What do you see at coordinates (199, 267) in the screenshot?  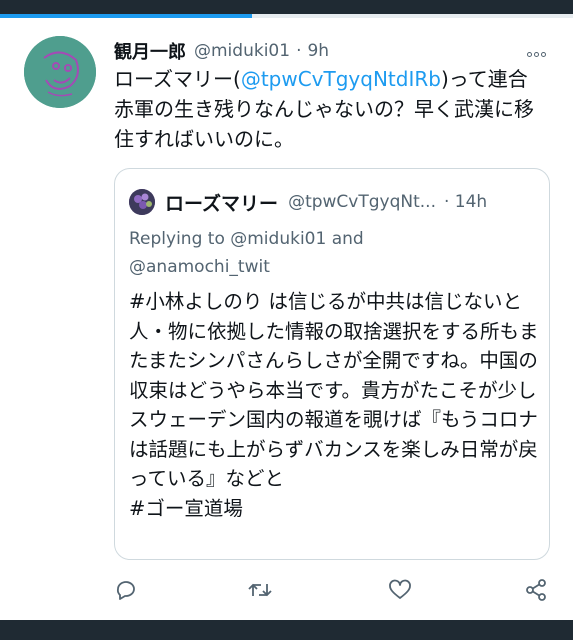 I see `replying-user-2: @anamochi_twit` at bounding box center [199, 267].